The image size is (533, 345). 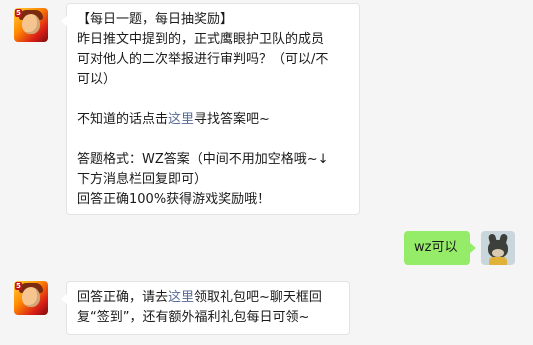 I want to click on message-bubble-reply: 回答正确，请去这里领取礼包吧~聊天框回 复“签到”，还有额外福利礼包每日可领~, so click(x=205, y=308).